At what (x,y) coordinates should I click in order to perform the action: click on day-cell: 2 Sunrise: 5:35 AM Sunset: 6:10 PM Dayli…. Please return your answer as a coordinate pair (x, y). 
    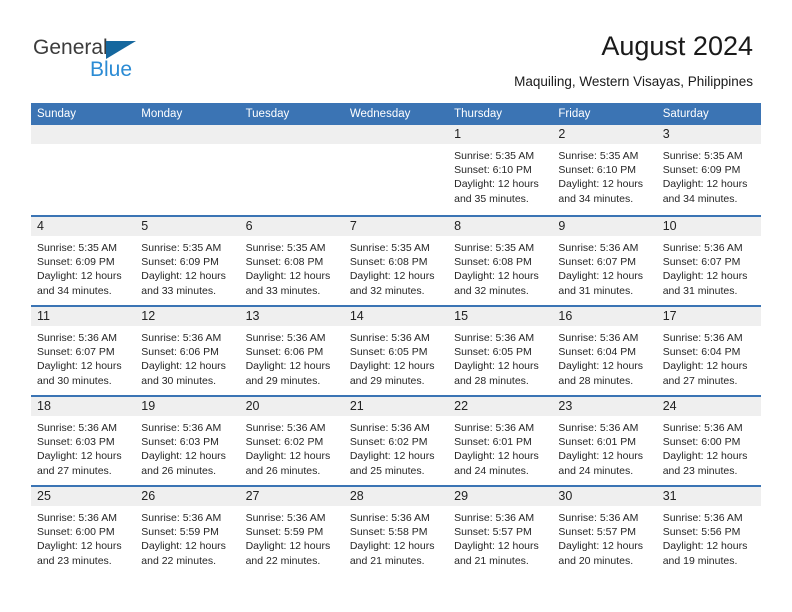
    Looking at the image, I should click on (604, 170).